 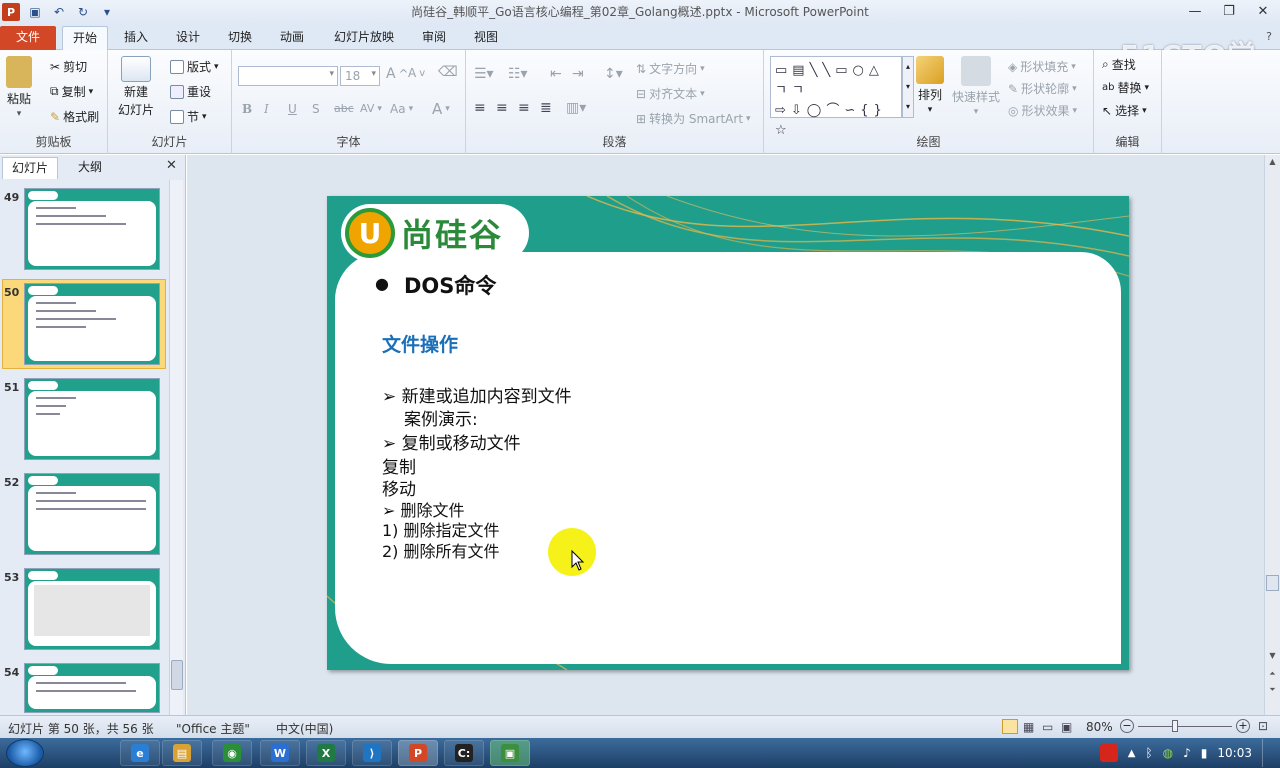 I want to click on zoom-out-icon: −, so click(x=1127, y=726).